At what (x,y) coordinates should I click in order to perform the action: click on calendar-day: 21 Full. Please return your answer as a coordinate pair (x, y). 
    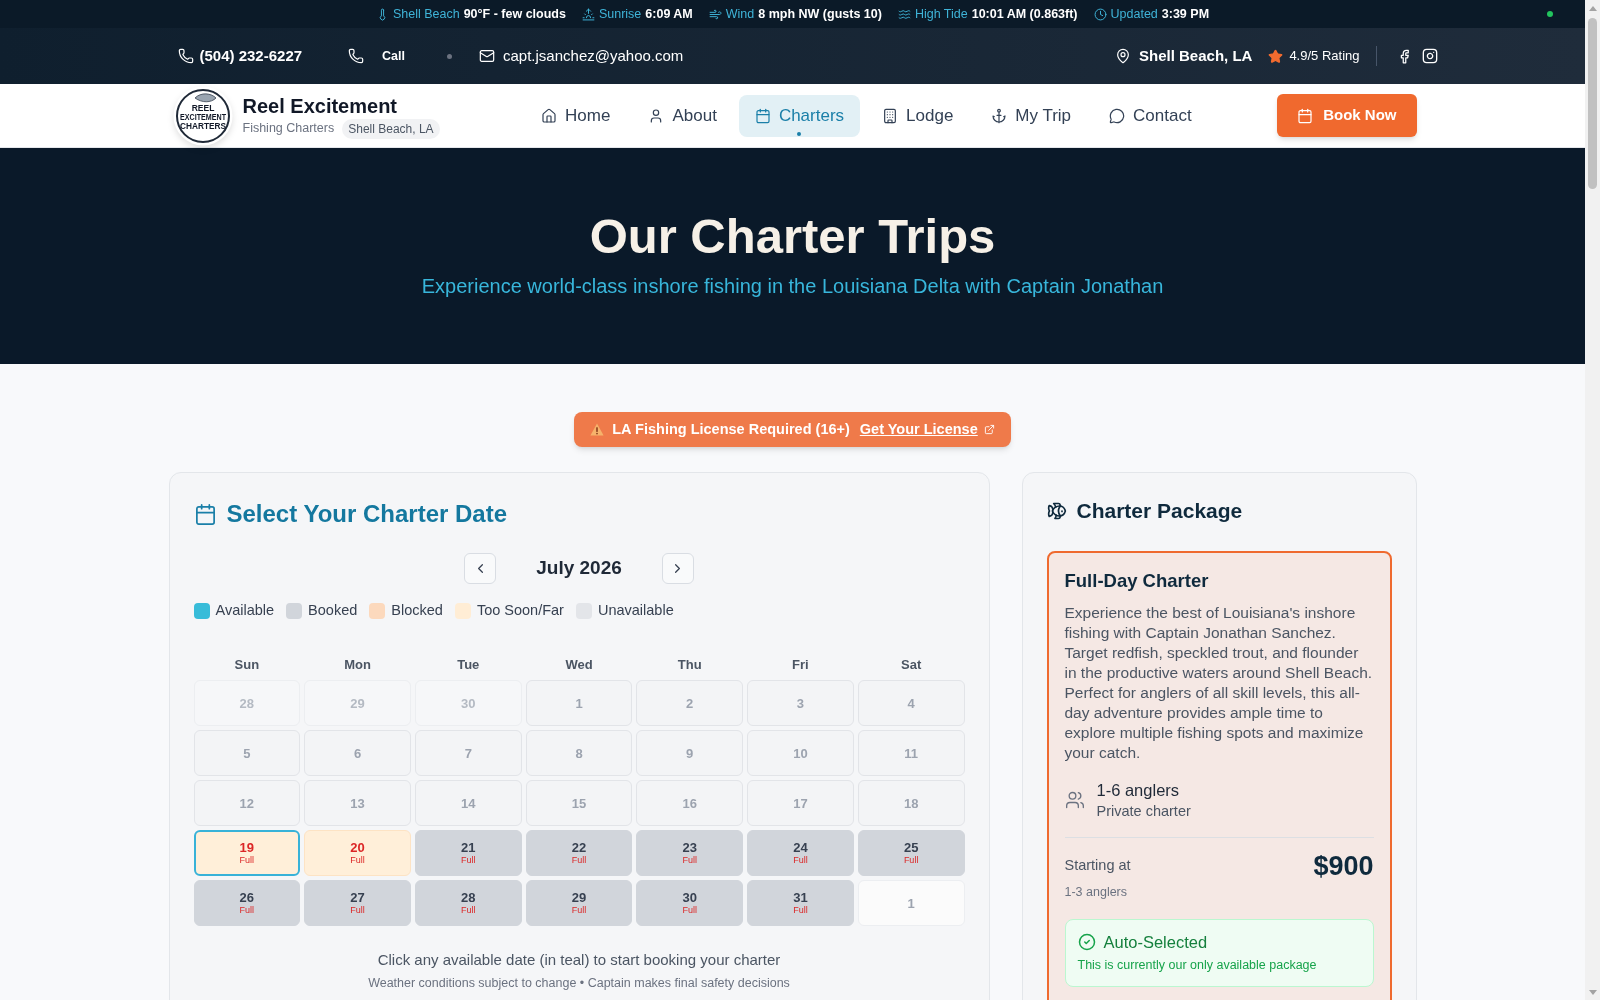
    Looking at the image, I should click on (468, 853).